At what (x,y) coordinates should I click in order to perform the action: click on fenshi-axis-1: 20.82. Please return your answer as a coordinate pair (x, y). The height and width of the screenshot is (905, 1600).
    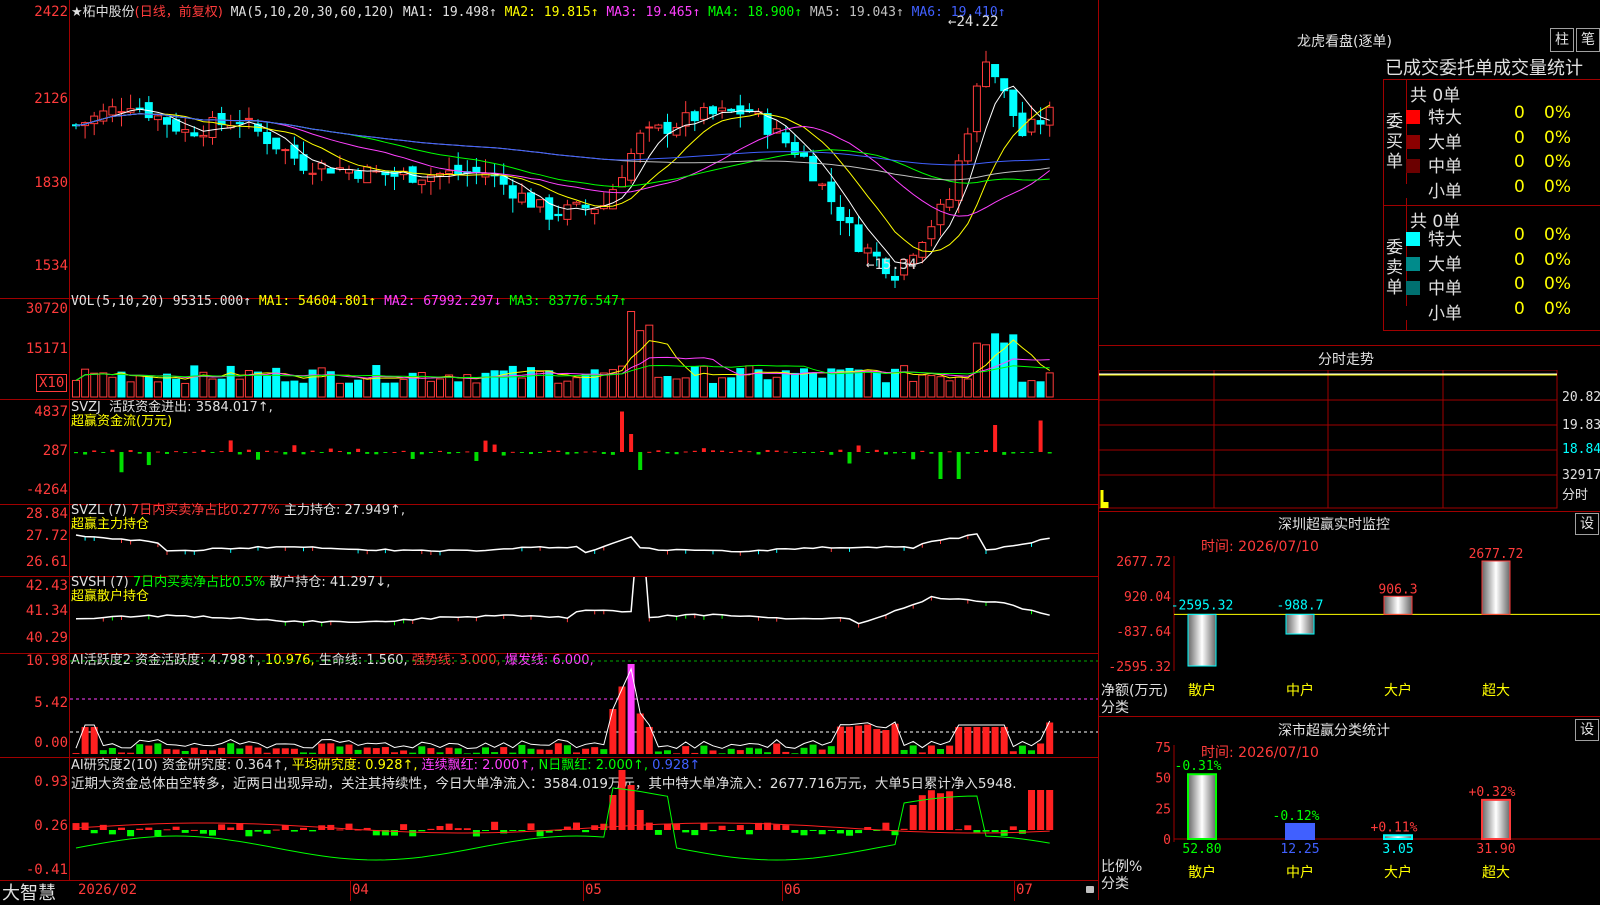
    Looking at the image, I should click on (1581, 397).